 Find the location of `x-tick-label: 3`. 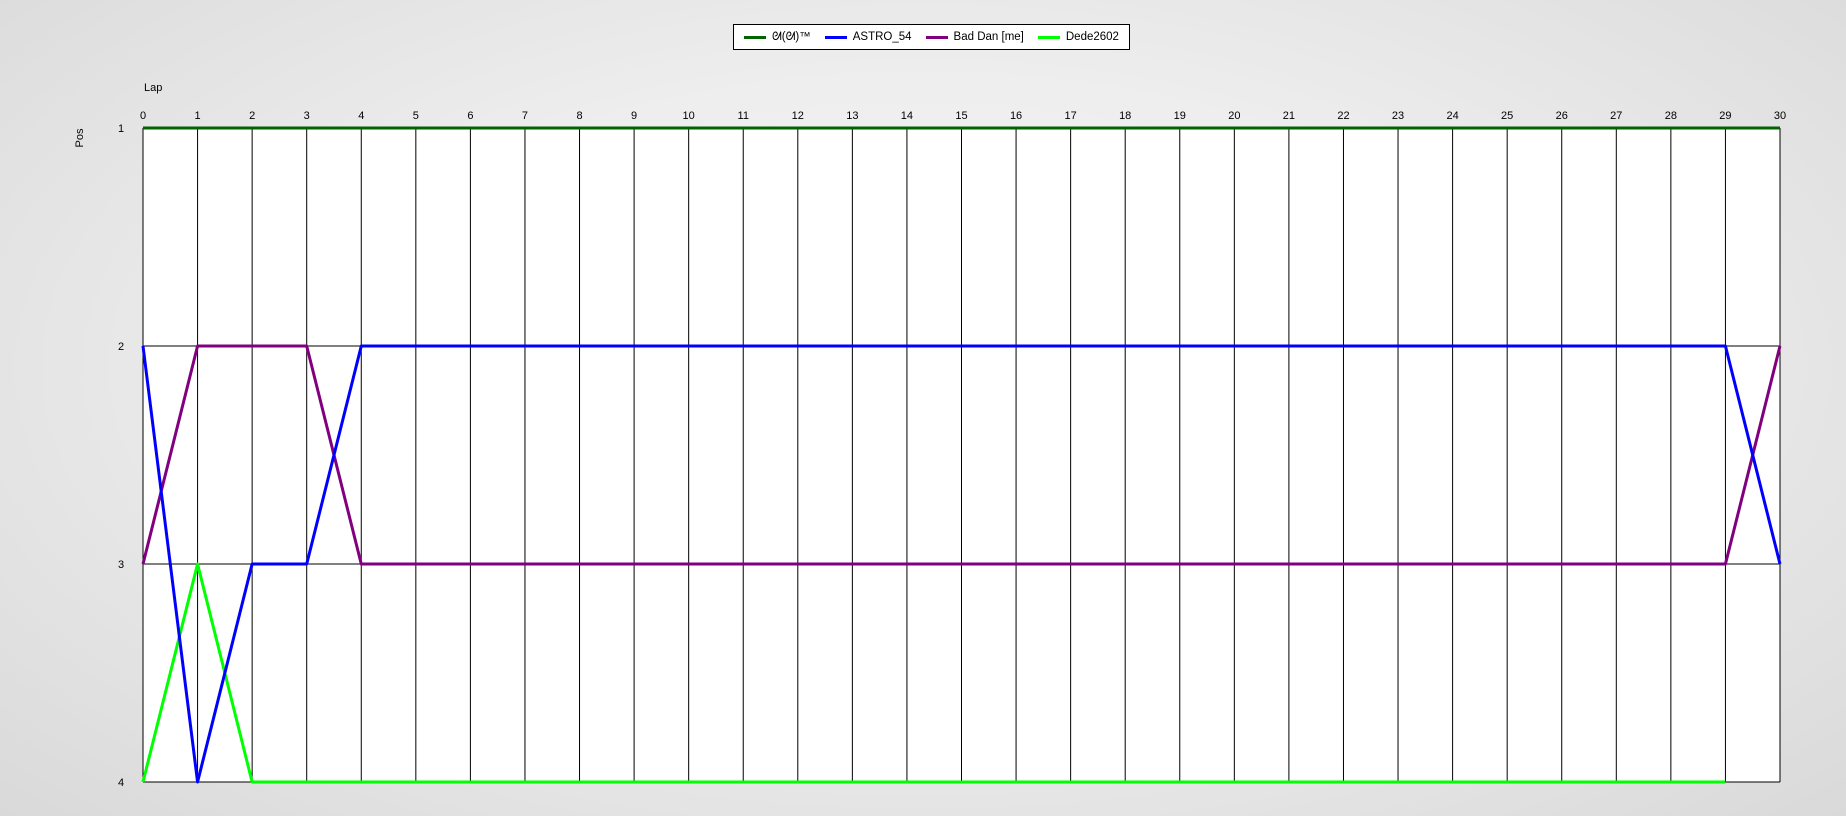

x-tick-label: 3 is located at coordinates (307, 116).